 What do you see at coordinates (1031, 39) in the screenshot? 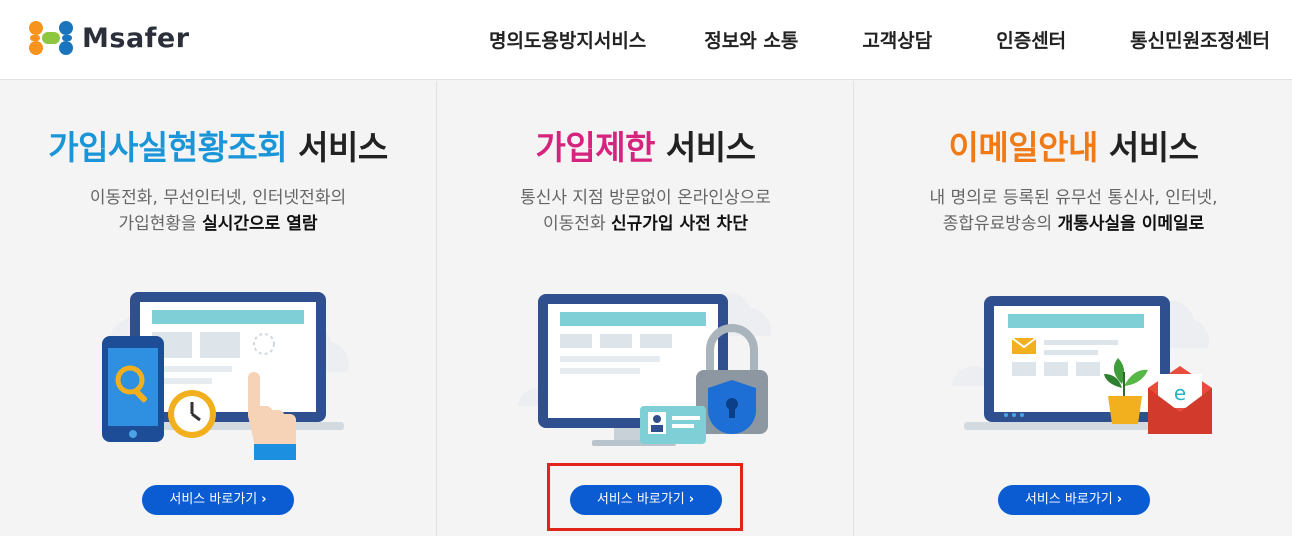
I see `nav-item-certification-center: 인증센터` at bounding box center [1031, 39].